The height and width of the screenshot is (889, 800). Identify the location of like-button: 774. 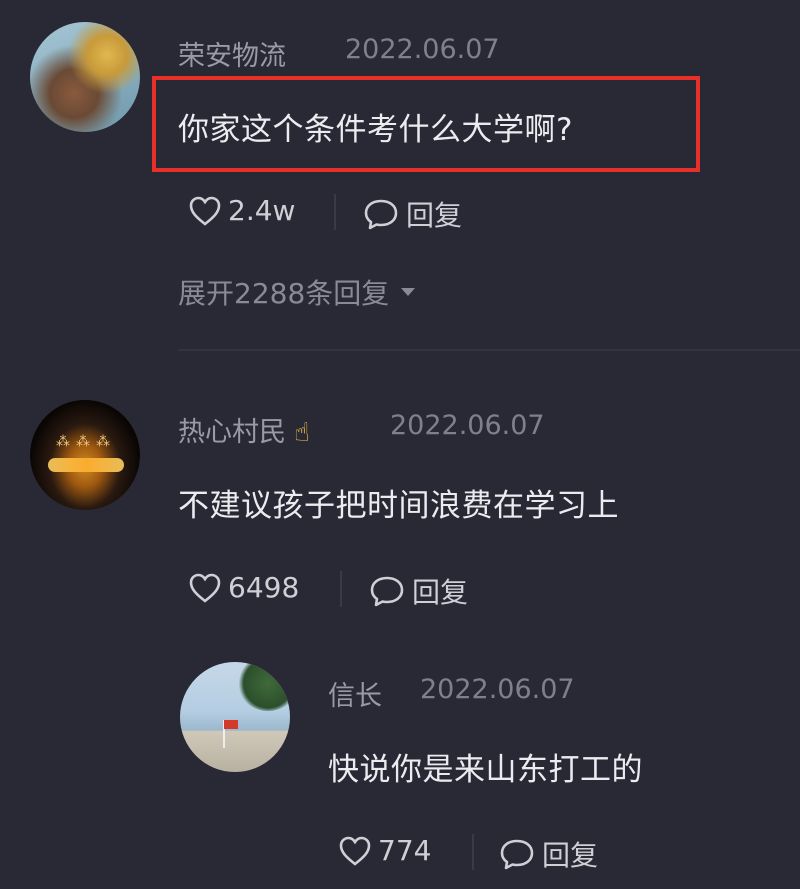
(384, 850).